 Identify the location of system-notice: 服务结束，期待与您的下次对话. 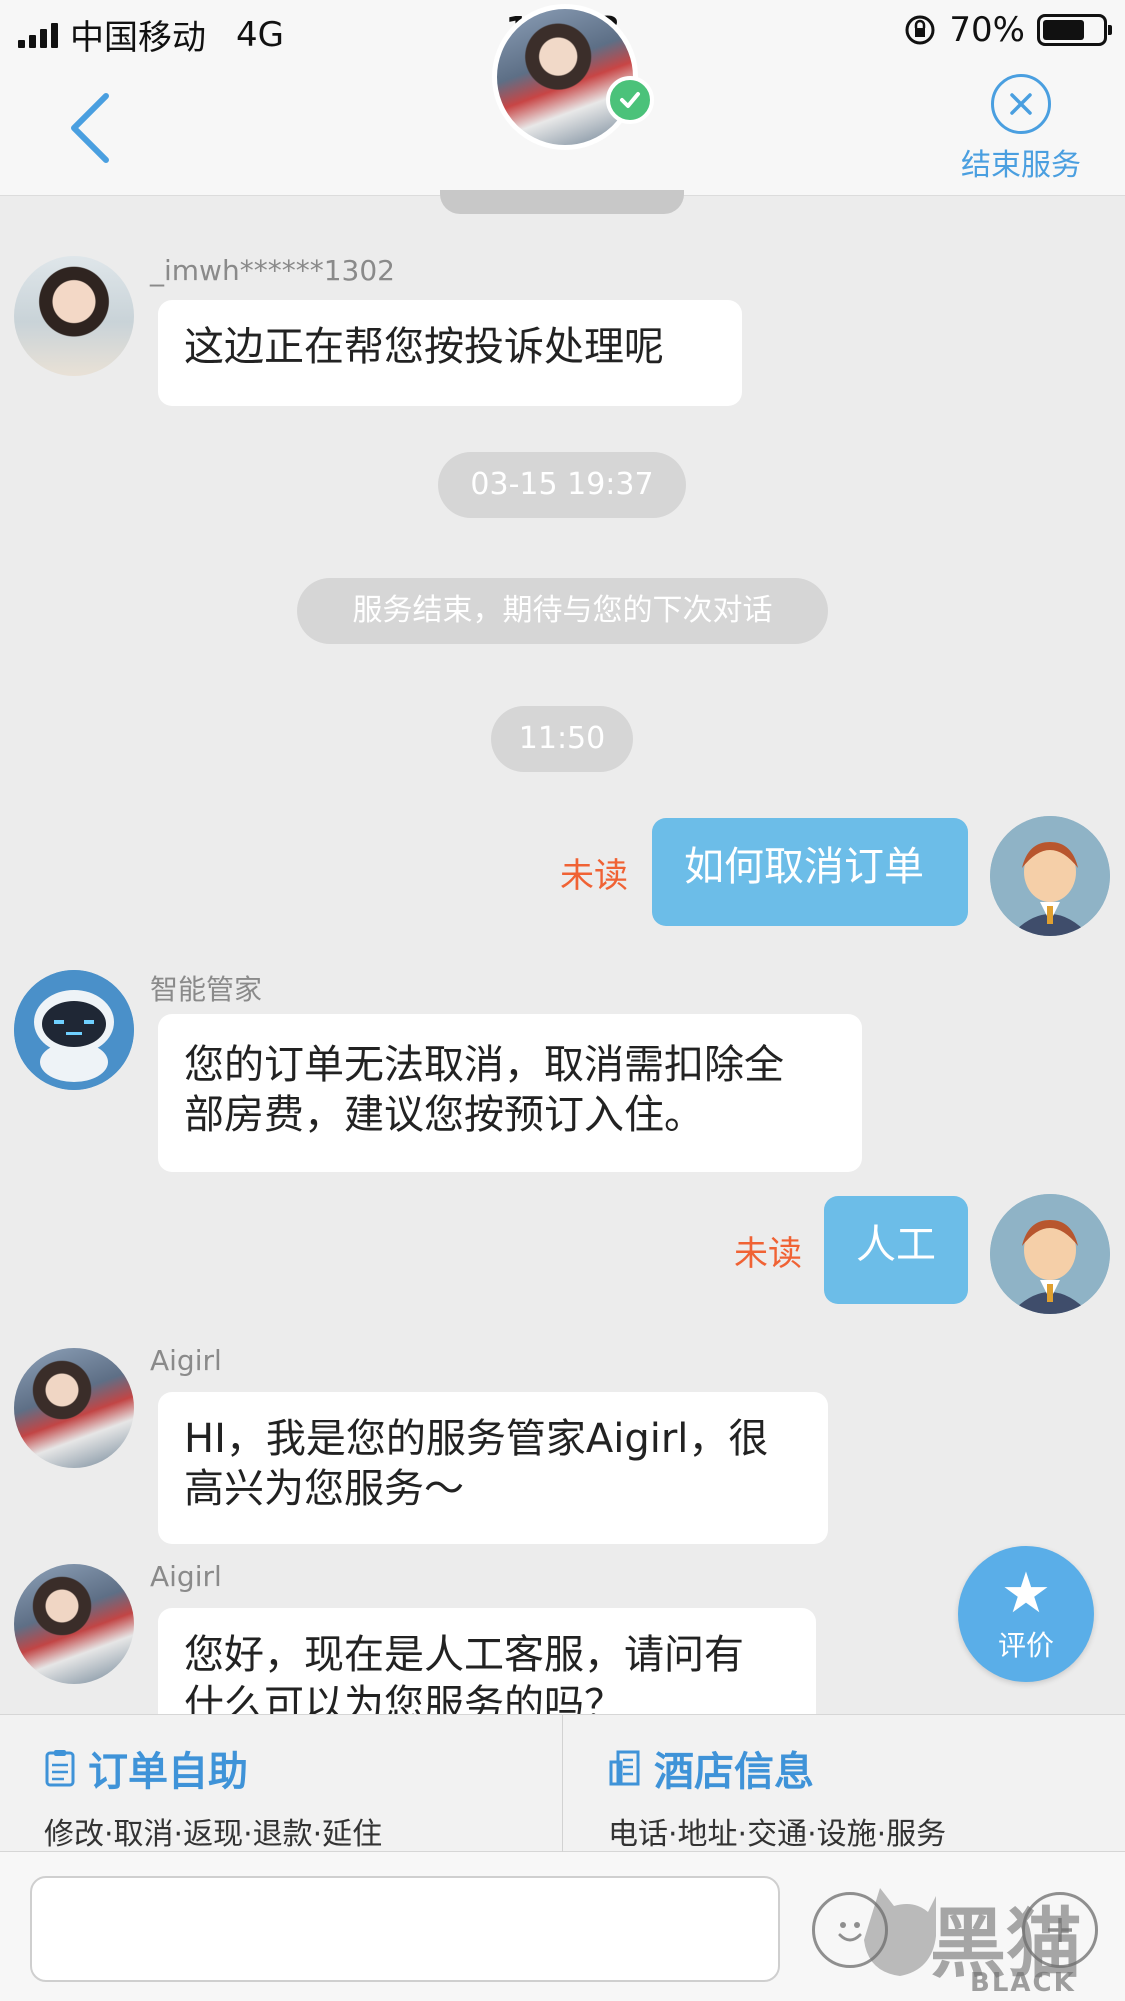
(562, 611).